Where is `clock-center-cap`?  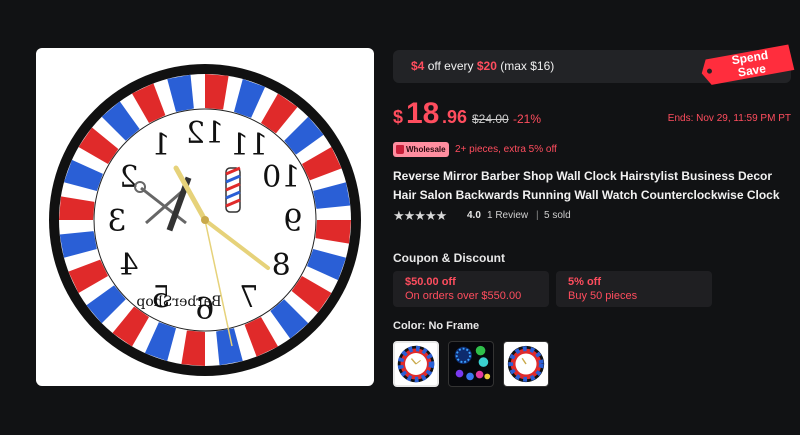 clock-center-cap is located at coordinates (205, 220).